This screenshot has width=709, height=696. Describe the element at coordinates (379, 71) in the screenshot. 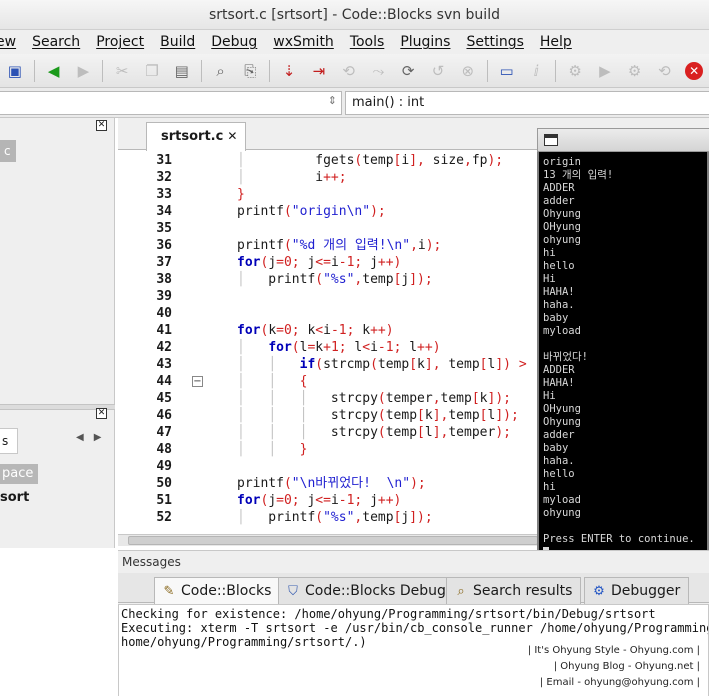

I see `step-over-icon: ⤳` at that location.